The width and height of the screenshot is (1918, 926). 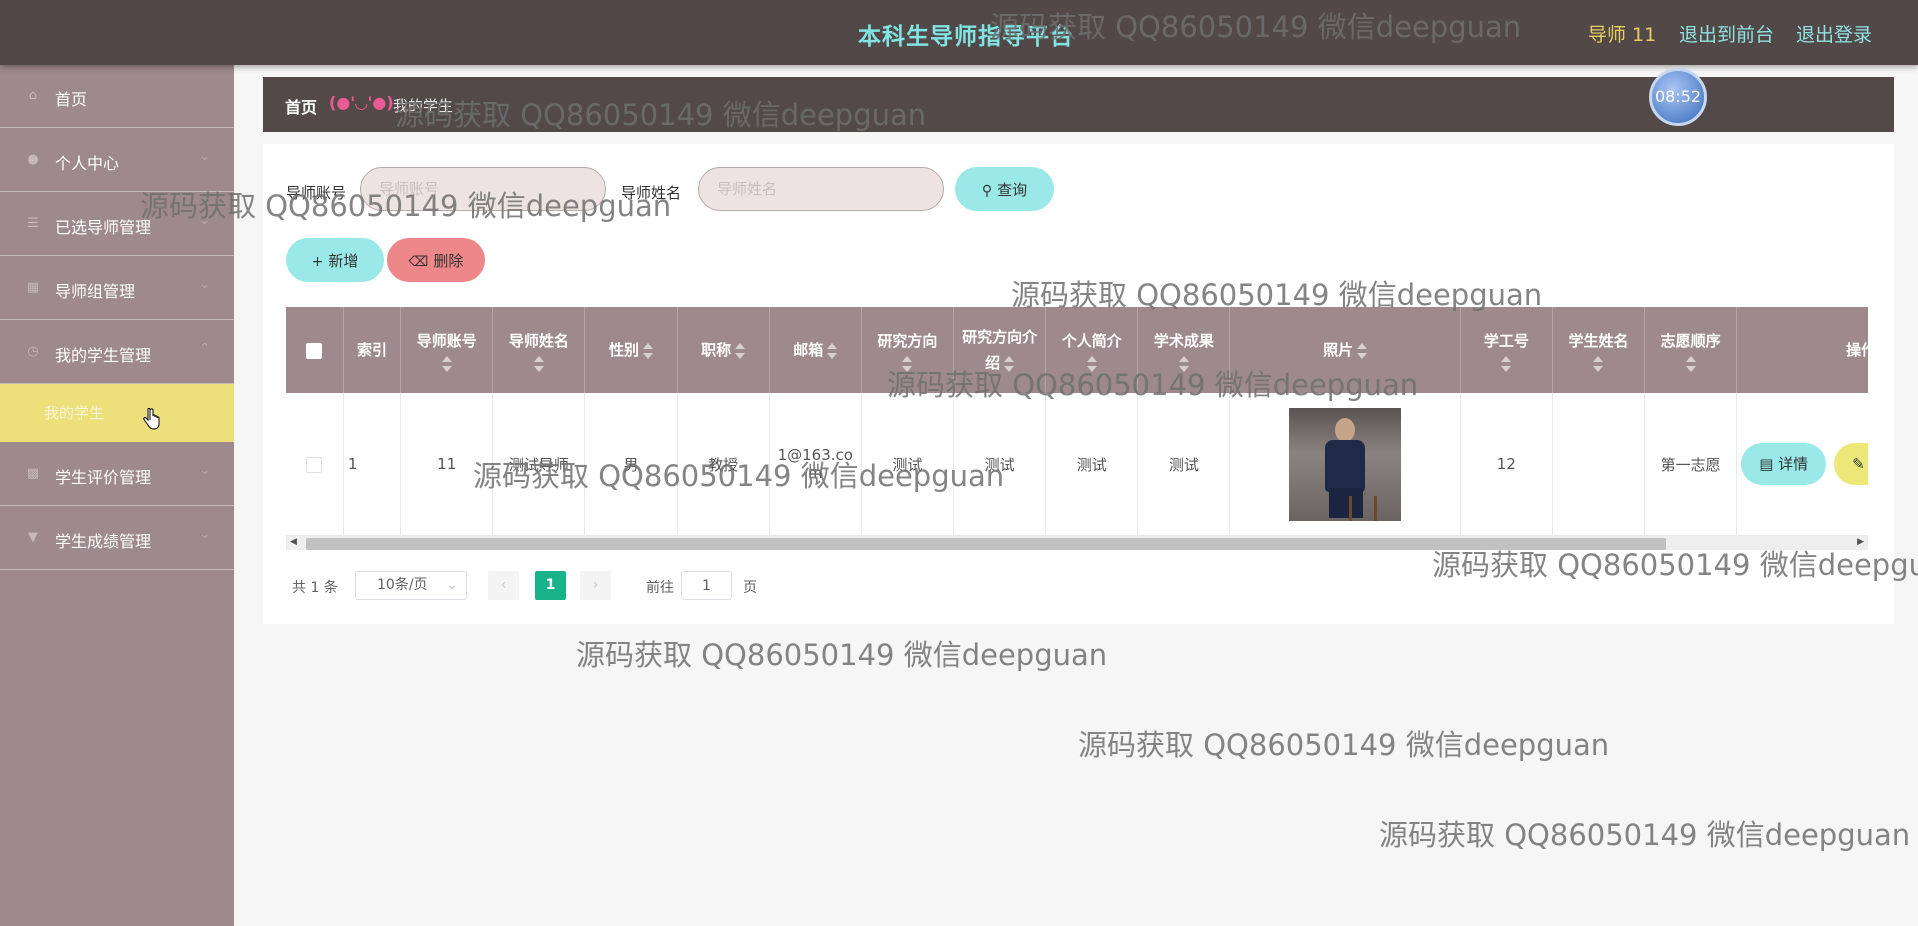 I want to click on trophy-icon: ▼, so click(x=33, y=537).